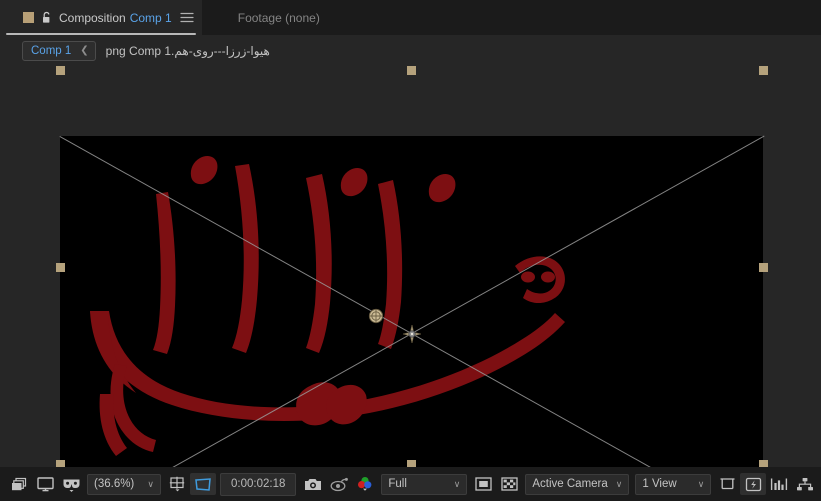  Describe the element at coordinates (203, 484) in the screenshot. I see `region-of-interest-icon` at that location.